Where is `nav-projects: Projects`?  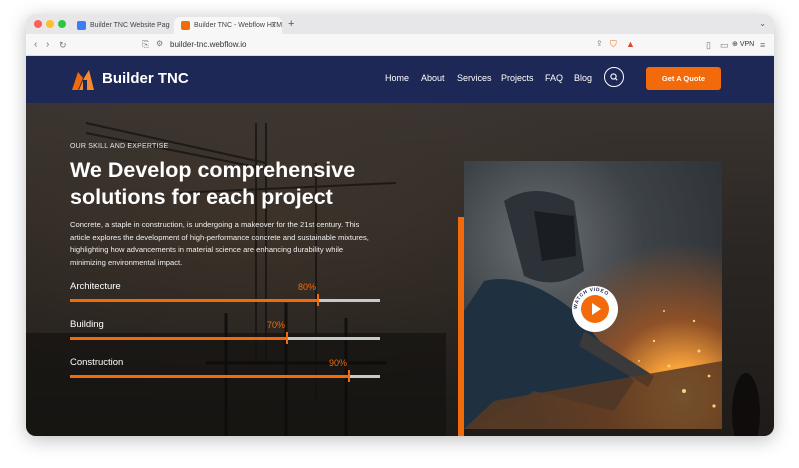
nav-projects: Projects is located at coordinates (517, 78).